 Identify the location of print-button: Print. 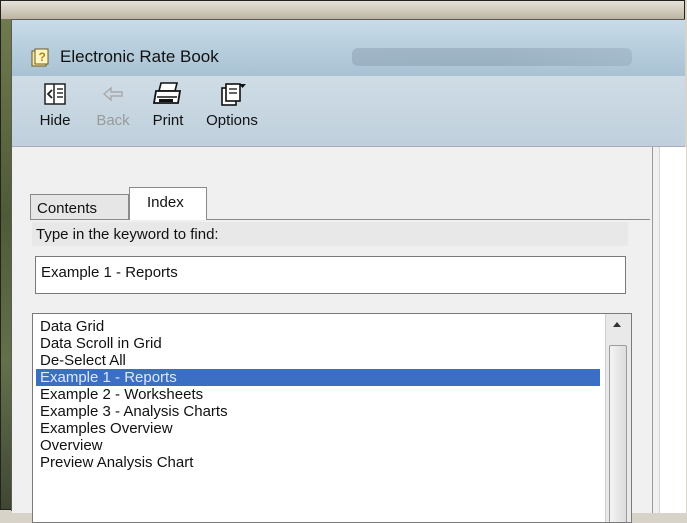
(168, 104).